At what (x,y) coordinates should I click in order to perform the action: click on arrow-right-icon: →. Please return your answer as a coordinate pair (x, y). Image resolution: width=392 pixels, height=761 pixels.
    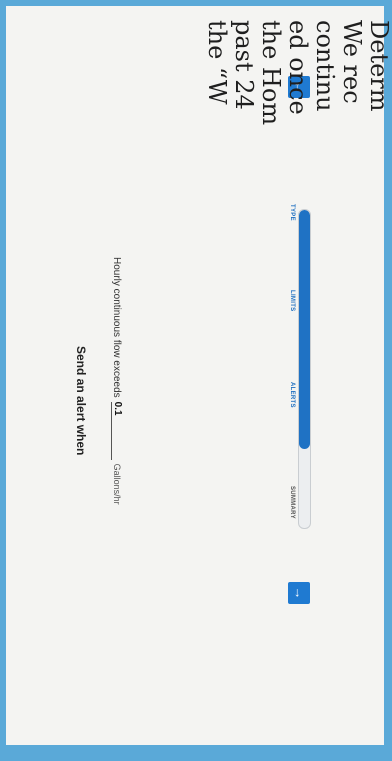
    Looking at the image, I should click on (299, 593).